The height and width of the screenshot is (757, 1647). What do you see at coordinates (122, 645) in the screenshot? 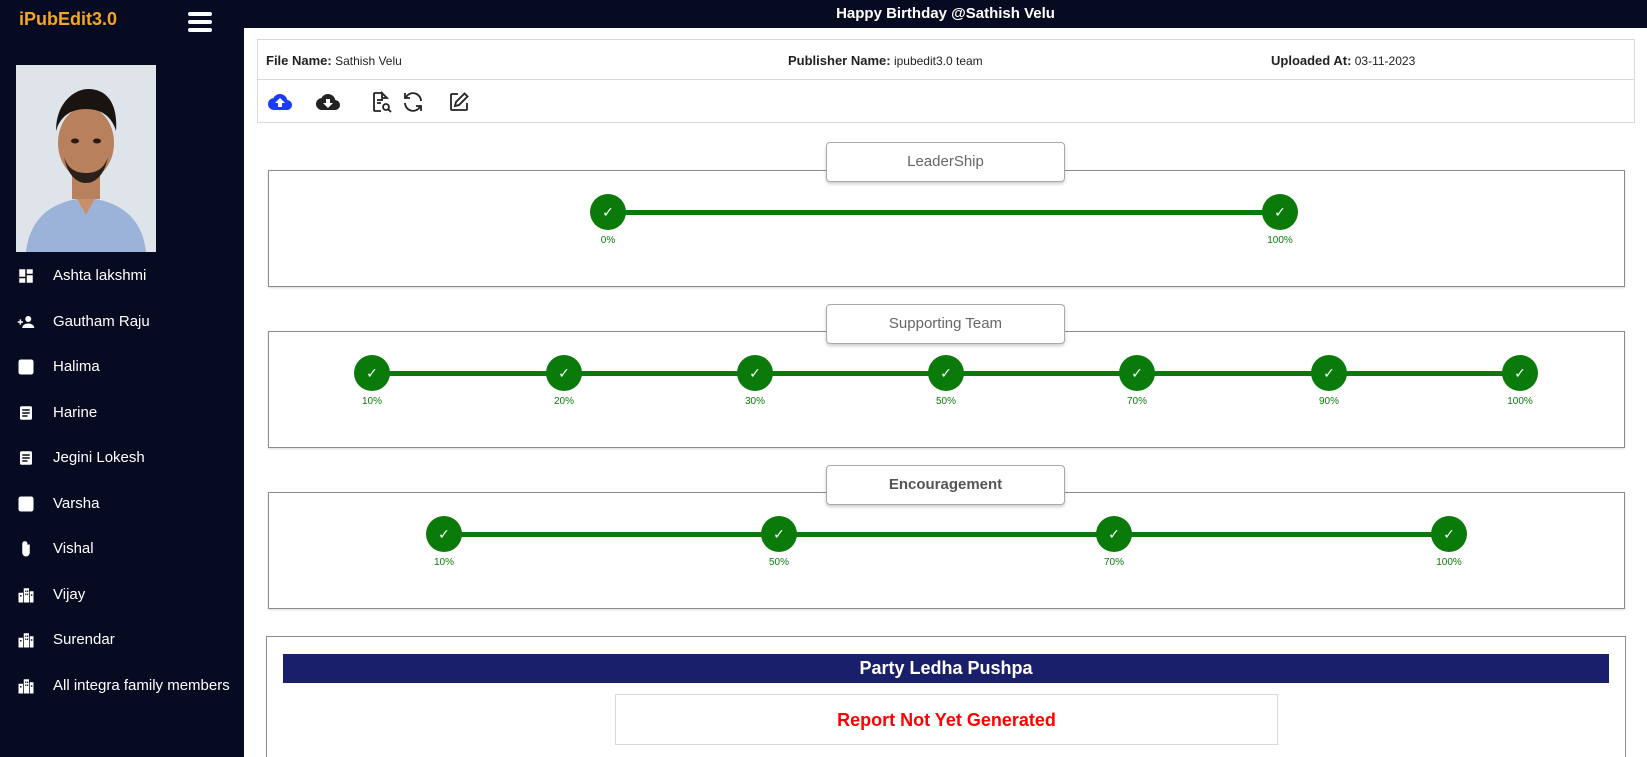
I see `sidebar-item: Surendar` at bounding box center [122, 645].